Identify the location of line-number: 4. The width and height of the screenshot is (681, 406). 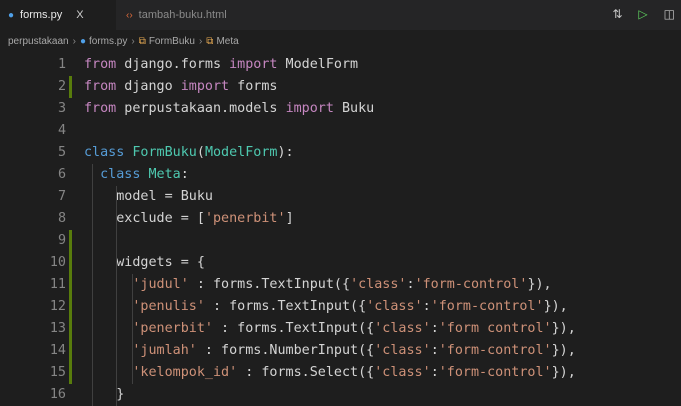
(61, 130).